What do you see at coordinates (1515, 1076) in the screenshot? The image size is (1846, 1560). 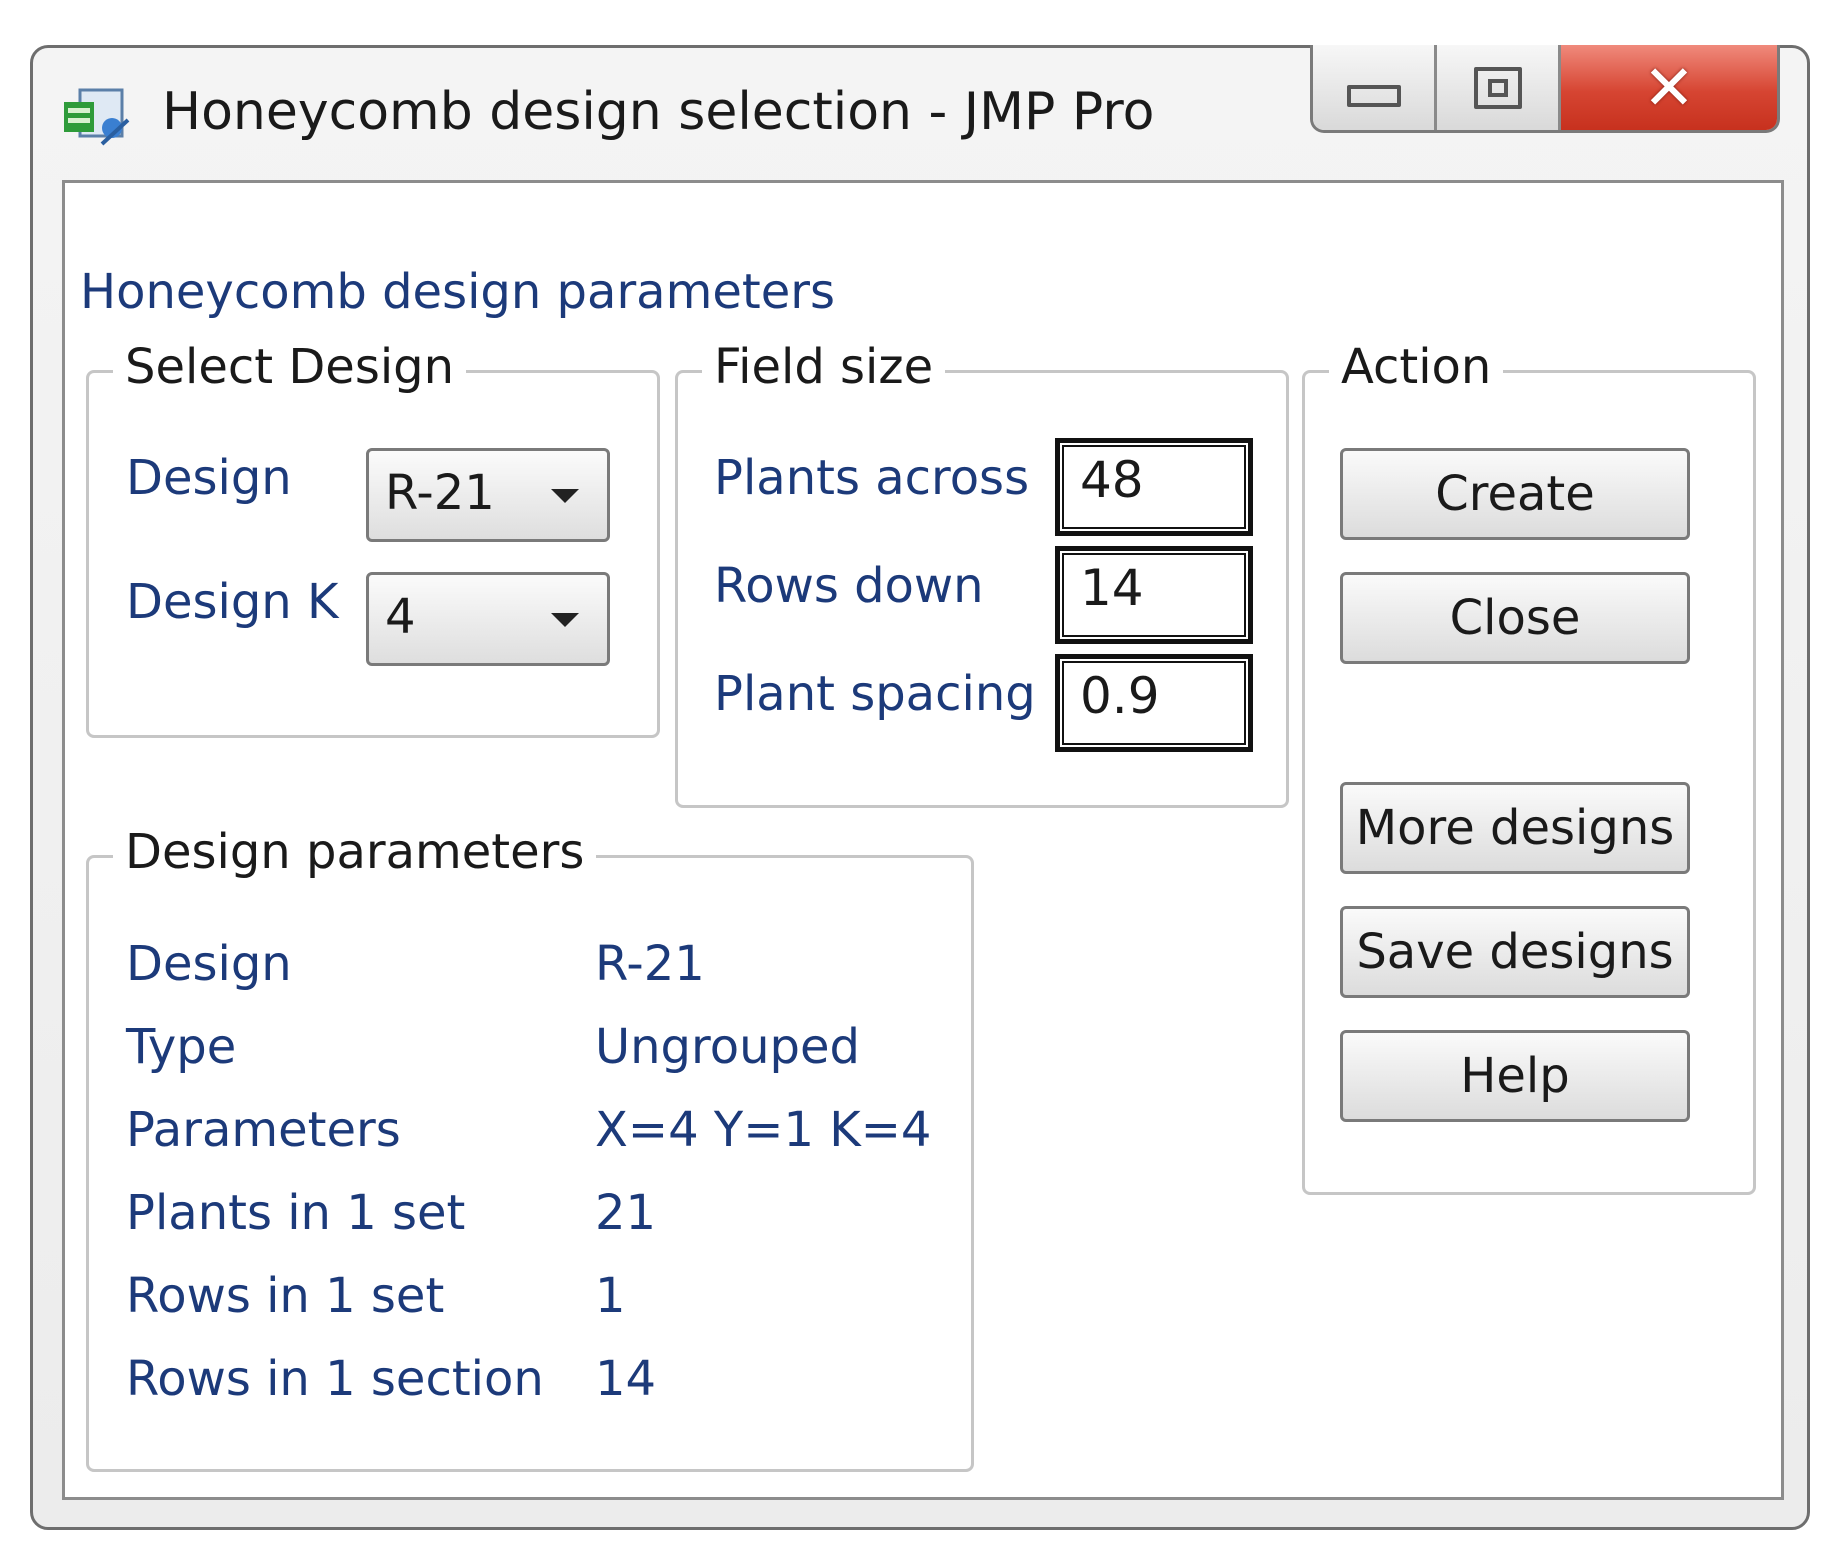 I see `help-button: Help` at bounding box center [1515, 1076].